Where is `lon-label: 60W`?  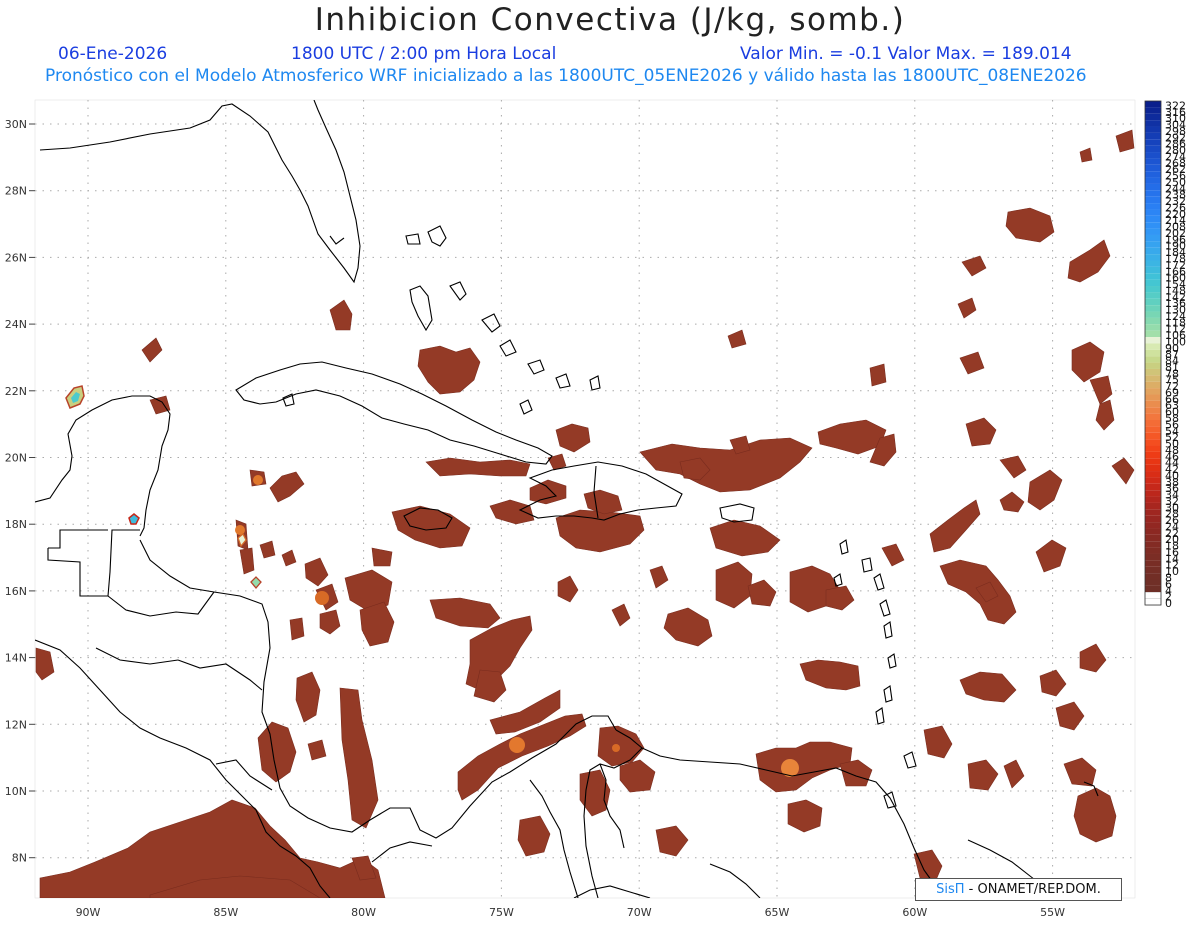 lon-label: 60W is located at coordinates (914, 912).